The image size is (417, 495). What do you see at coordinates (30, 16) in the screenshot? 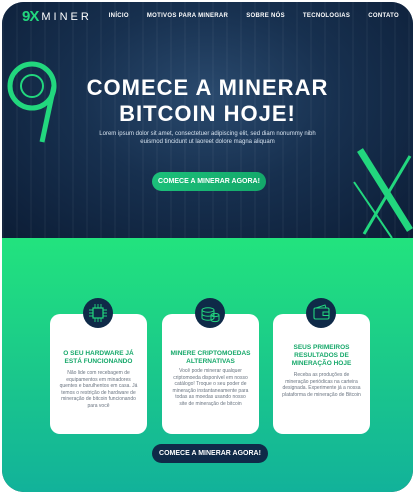
I see `logo-mark: 9X` at bounding box center [30, 16].